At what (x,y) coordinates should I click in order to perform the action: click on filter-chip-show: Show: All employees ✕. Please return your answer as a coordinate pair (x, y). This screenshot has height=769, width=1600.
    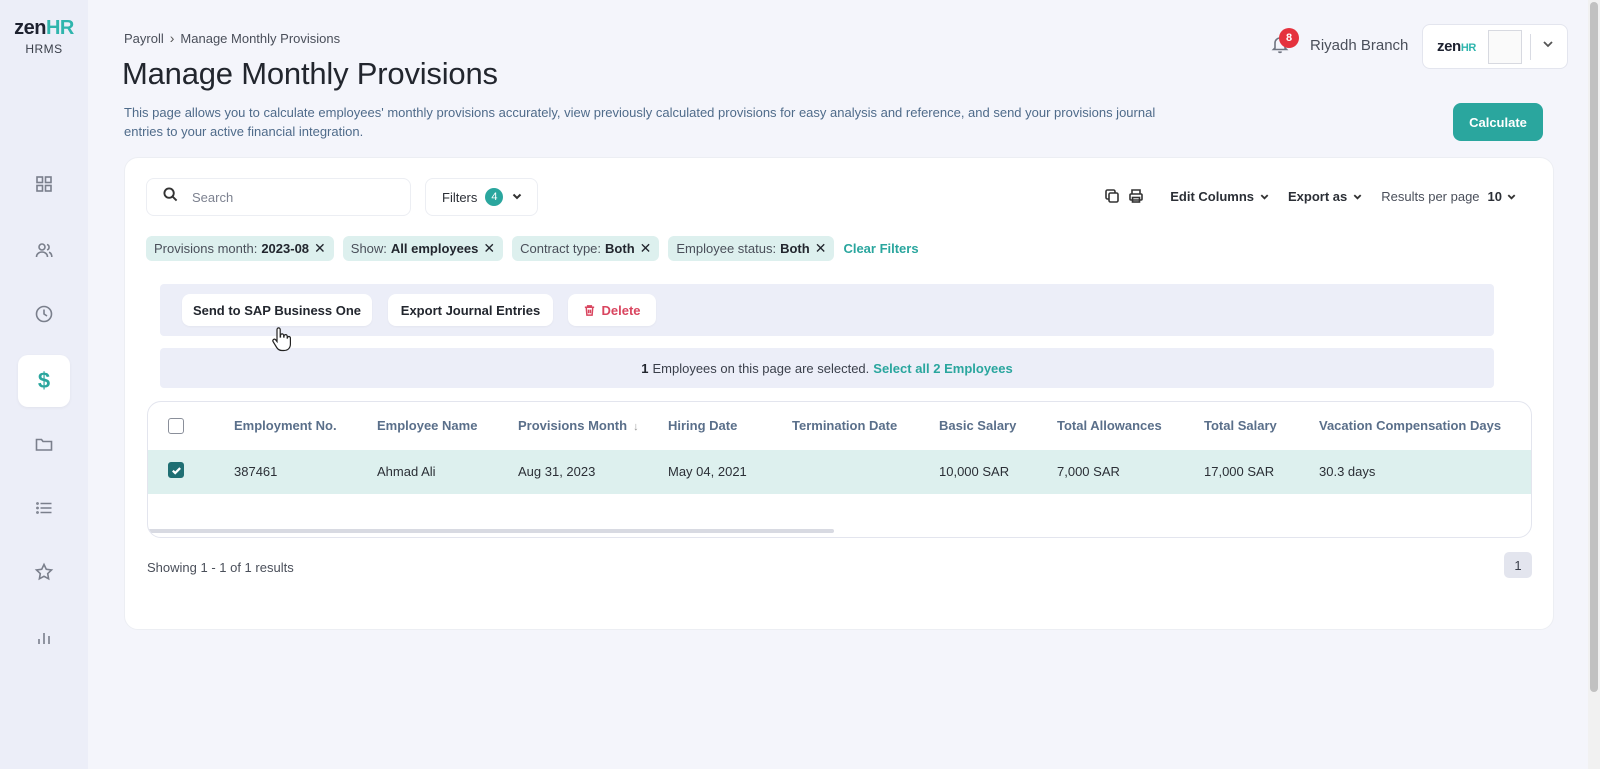
    Looking at the image, I should click on (423, 248).